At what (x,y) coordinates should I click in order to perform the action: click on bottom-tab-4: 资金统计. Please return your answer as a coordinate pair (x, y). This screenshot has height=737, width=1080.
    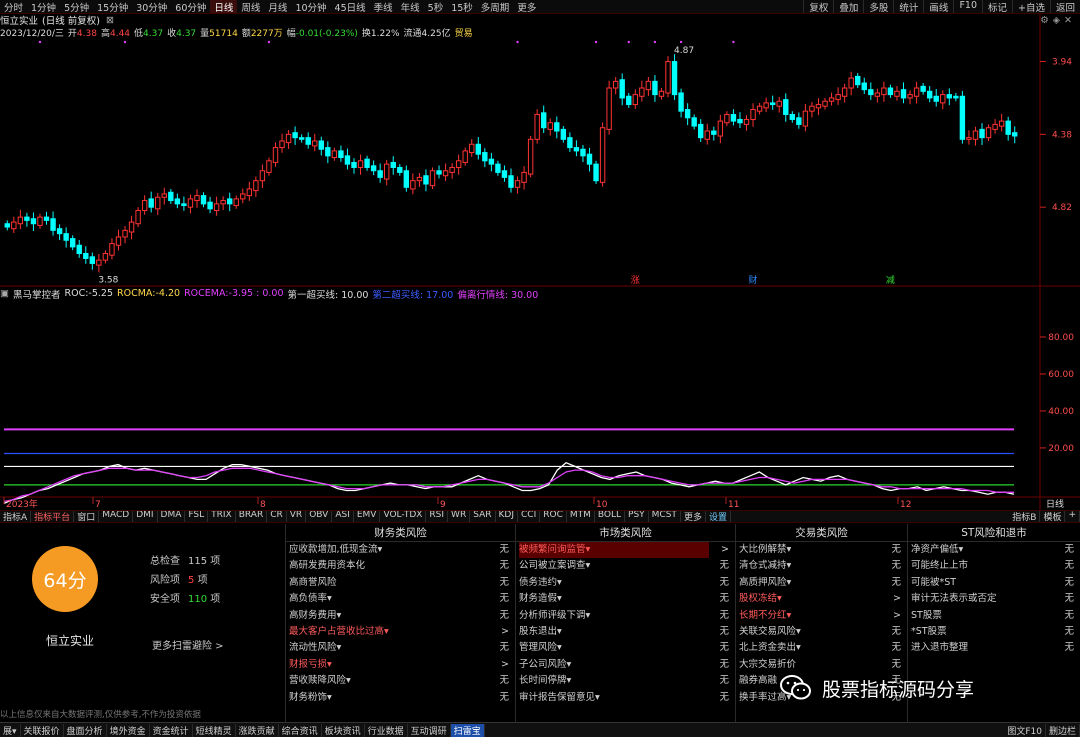
    Looking at the image, I should click on (171, 730).